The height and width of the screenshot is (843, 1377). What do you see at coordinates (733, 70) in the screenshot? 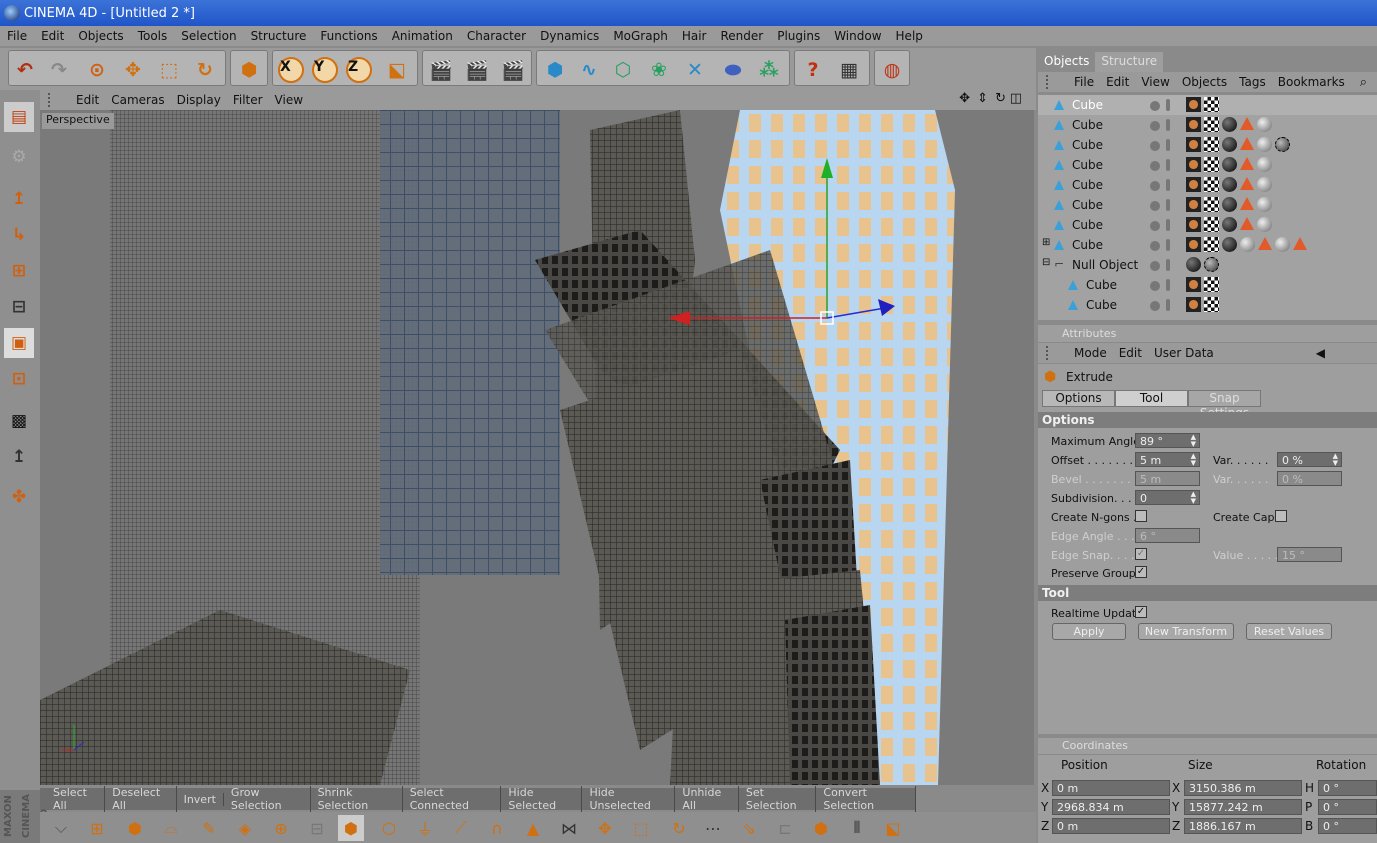
I see `scene-object-icon: ⬬` at bounding box center [733, 70].